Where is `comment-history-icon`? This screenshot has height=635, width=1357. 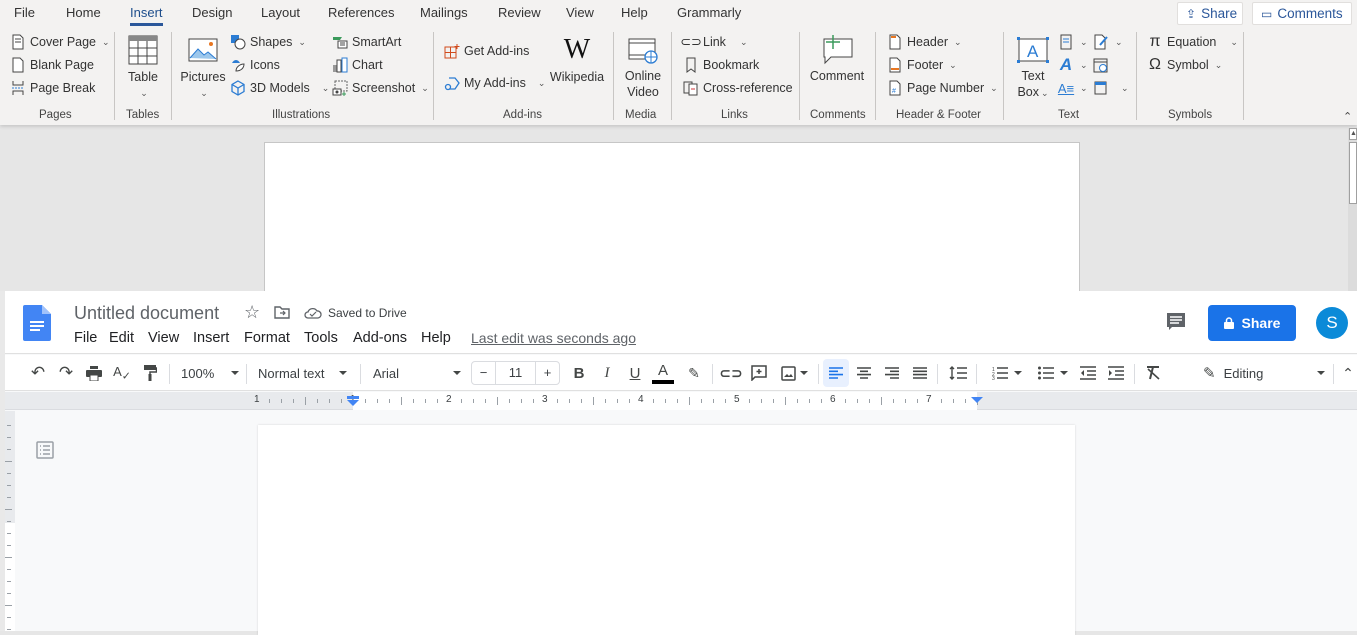
comment-history-icon is located at coordinates (1176, 322).